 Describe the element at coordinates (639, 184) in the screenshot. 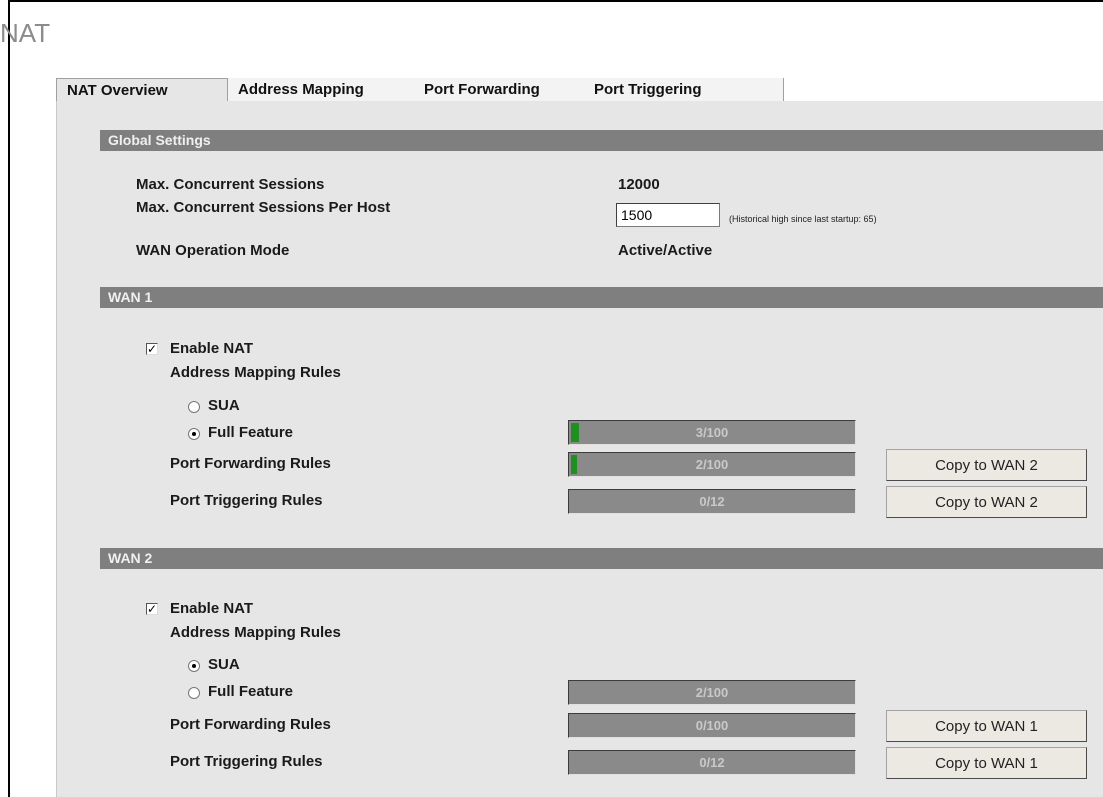

I see `max-sessions-value: 12000` at that location.